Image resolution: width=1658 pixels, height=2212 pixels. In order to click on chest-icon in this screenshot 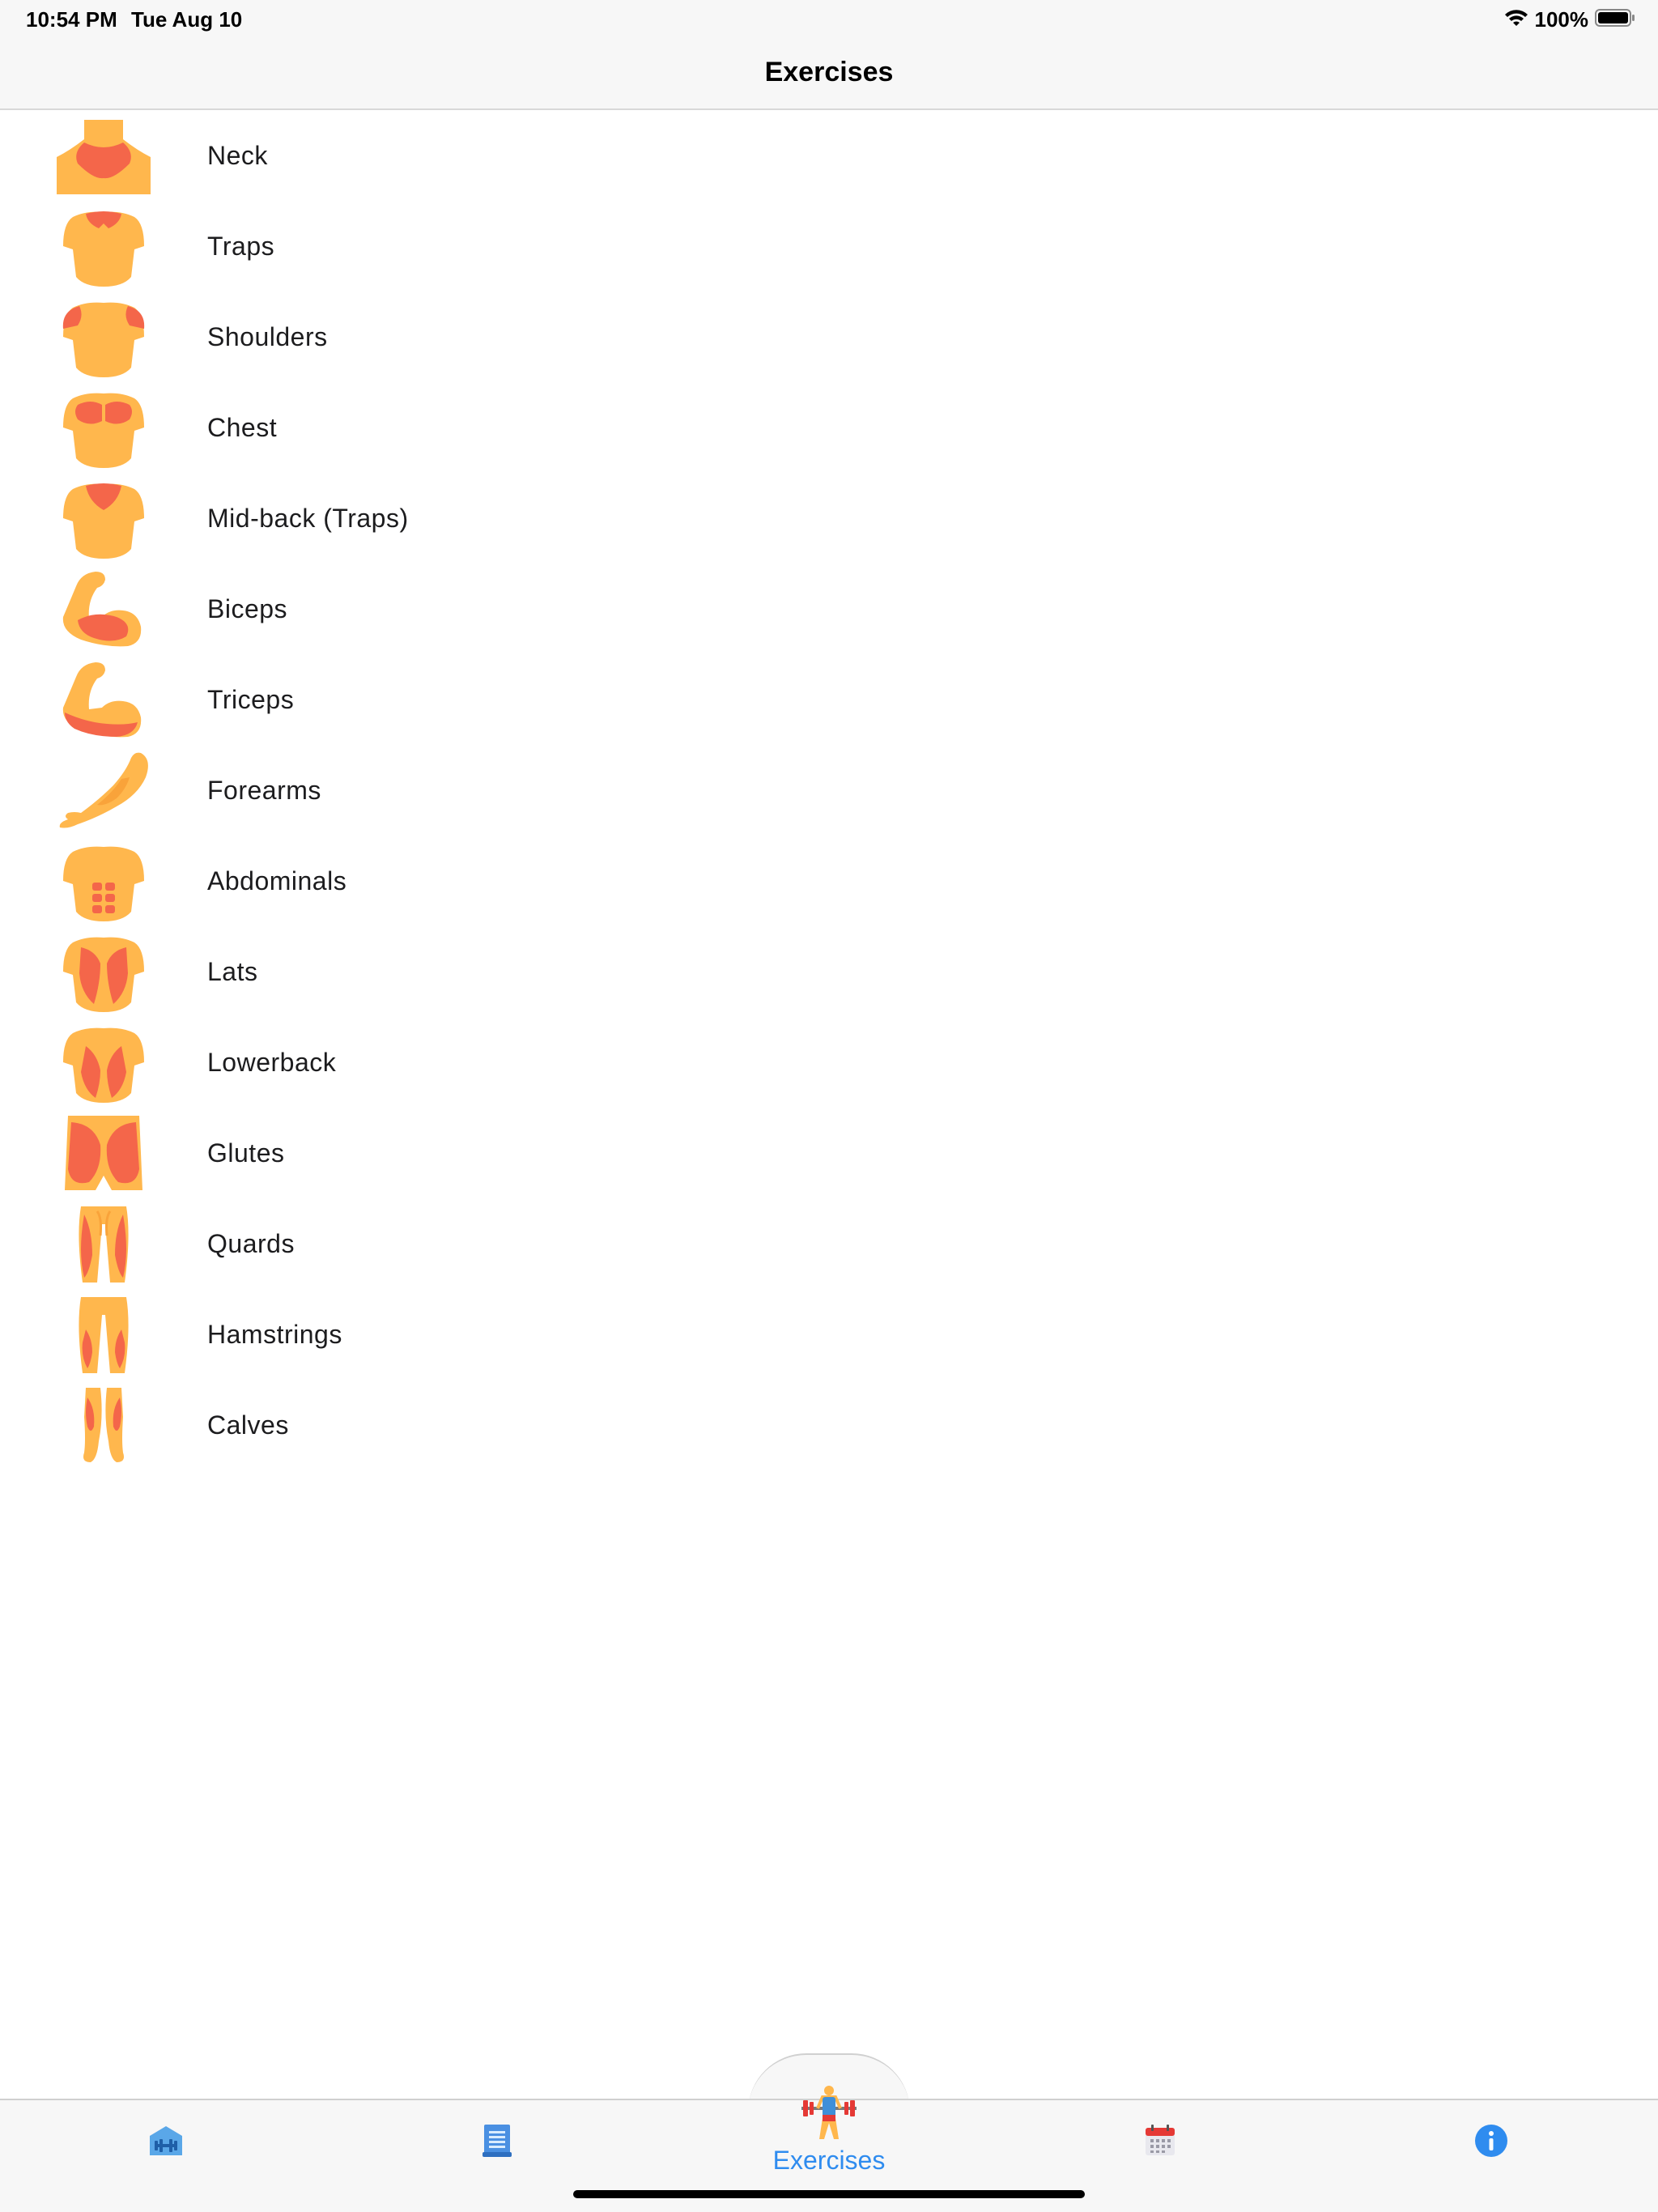, I will do `click(104, 428)`.